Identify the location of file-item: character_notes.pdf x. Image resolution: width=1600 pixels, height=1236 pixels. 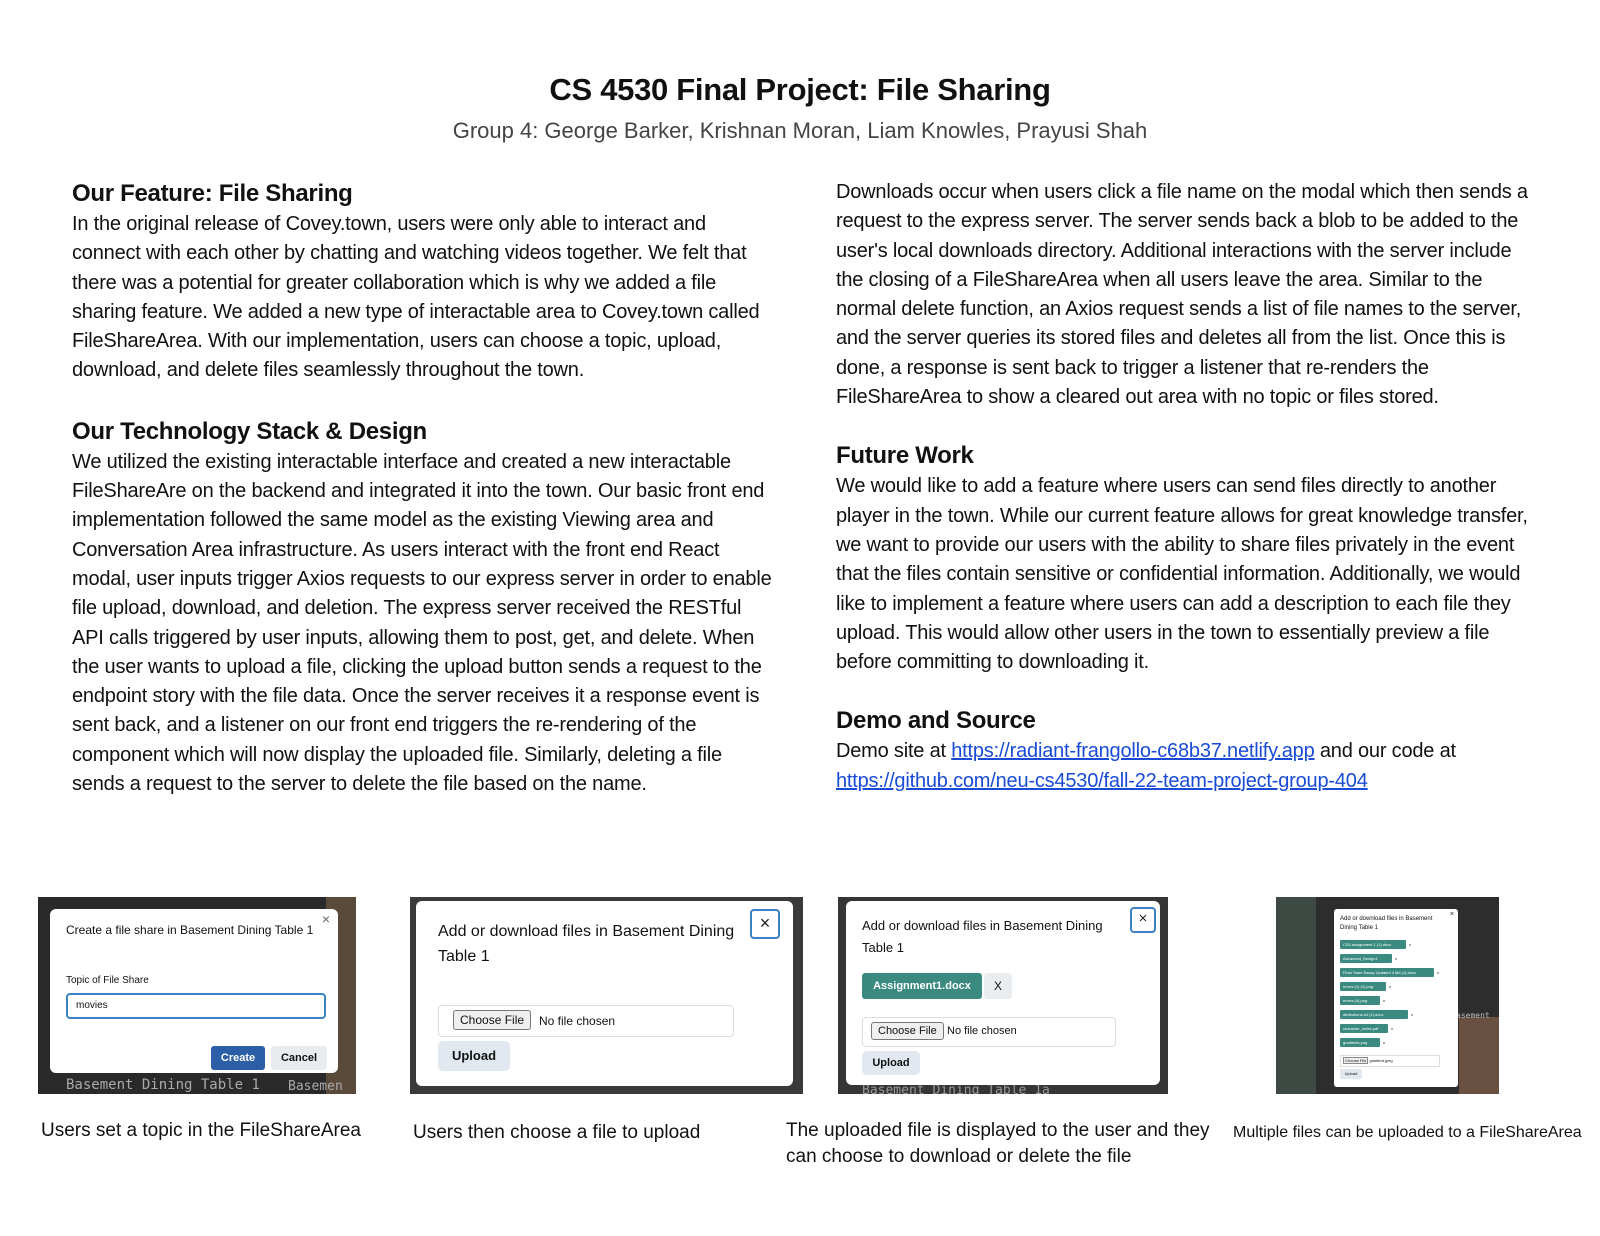
(1389, 1028).